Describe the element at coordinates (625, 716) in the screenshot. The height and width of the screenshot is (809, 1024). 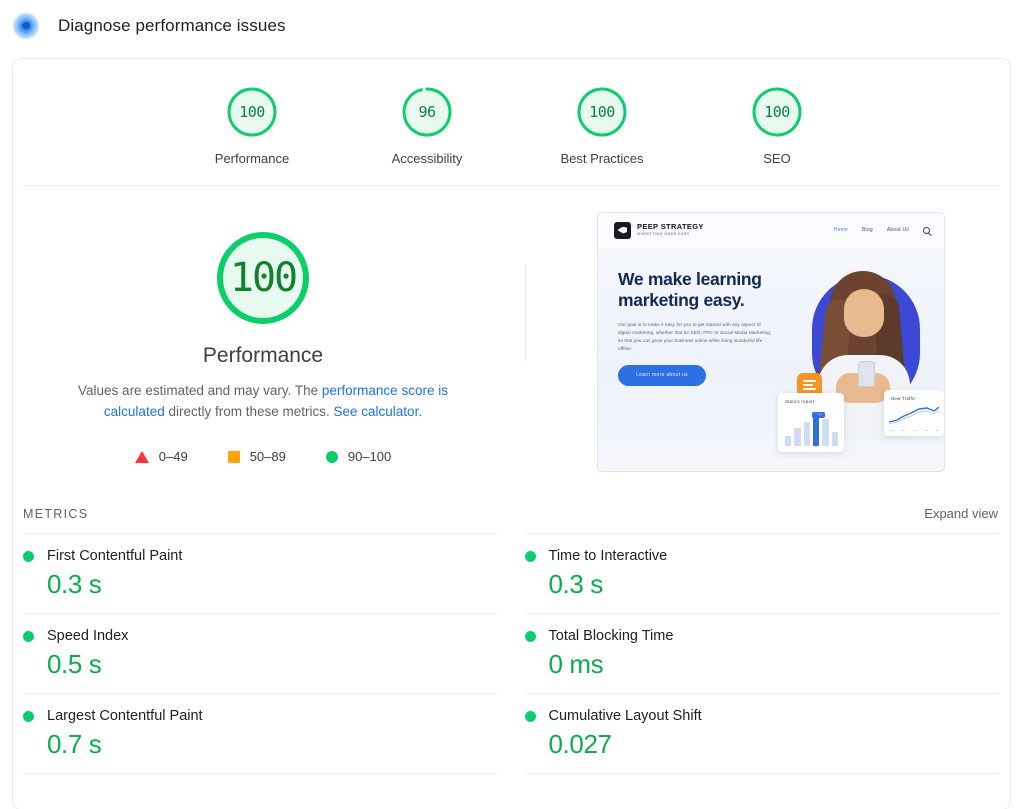
I see `metric-name: Cumulative Layout Shift` at that location.